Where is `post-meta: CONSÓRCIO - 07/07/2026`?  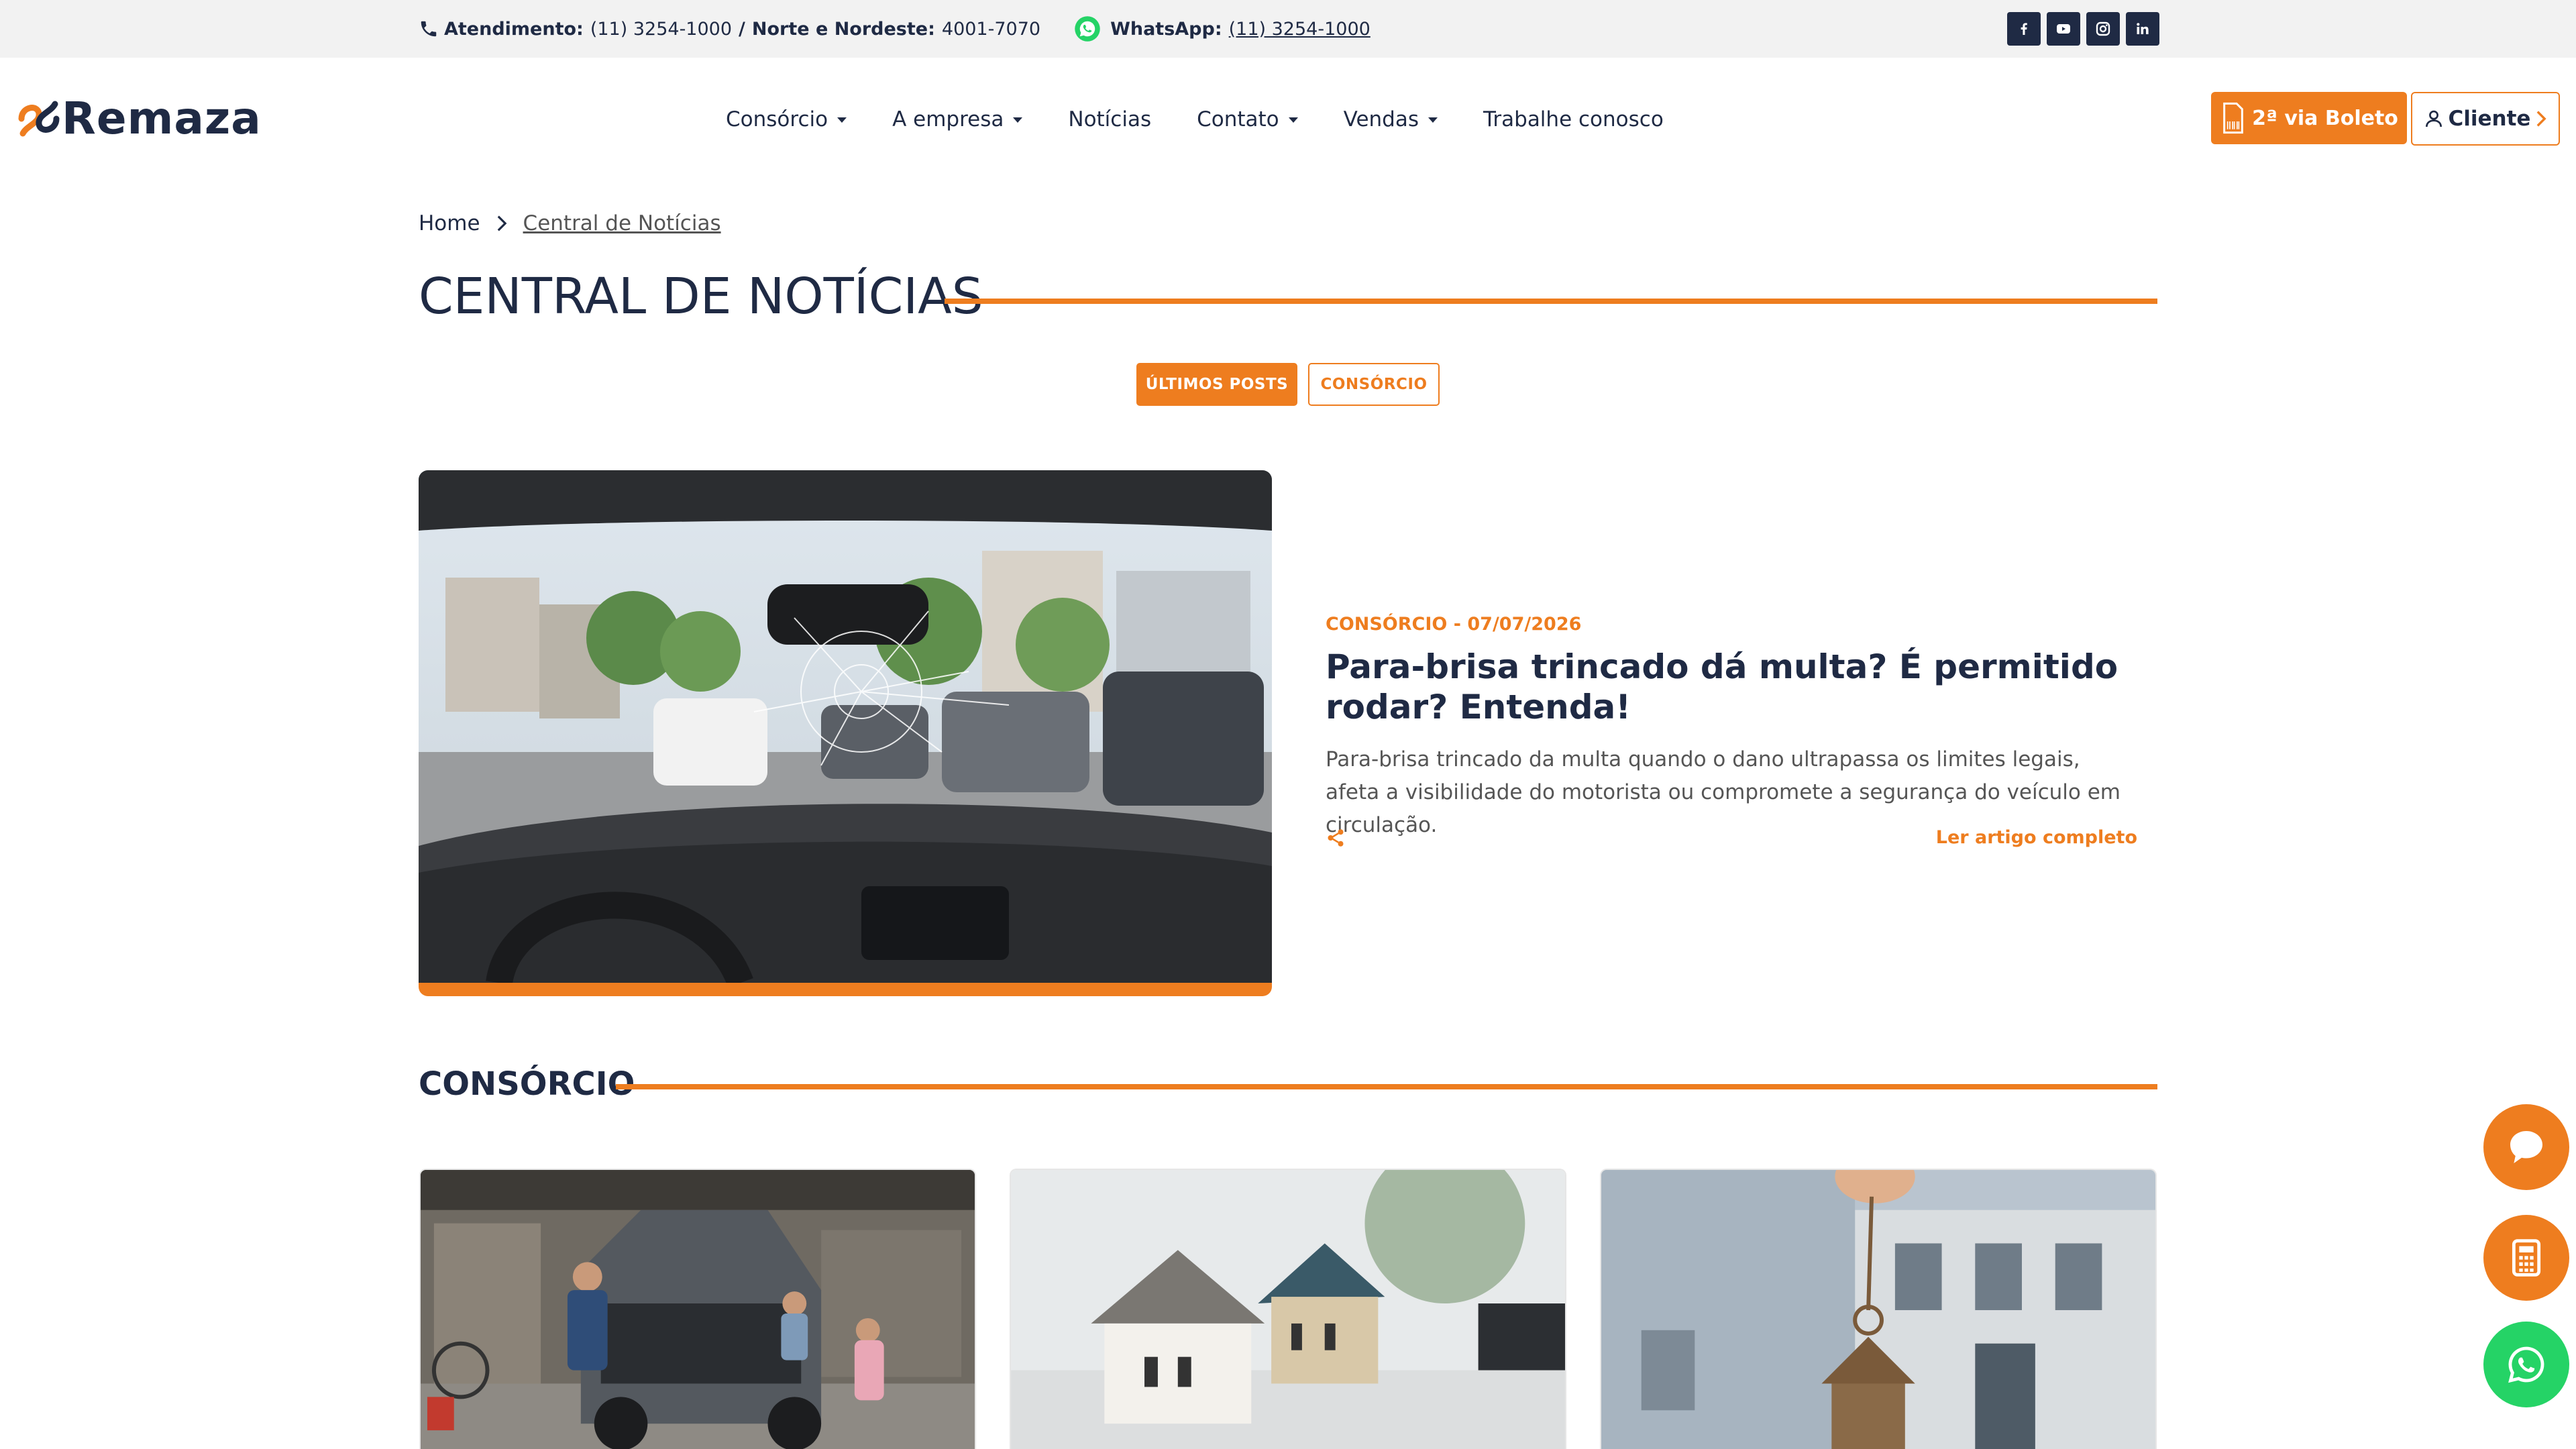 post-meta: CONSÓRCIO - 07/07/2026 is located at coordinates (1454, 624).